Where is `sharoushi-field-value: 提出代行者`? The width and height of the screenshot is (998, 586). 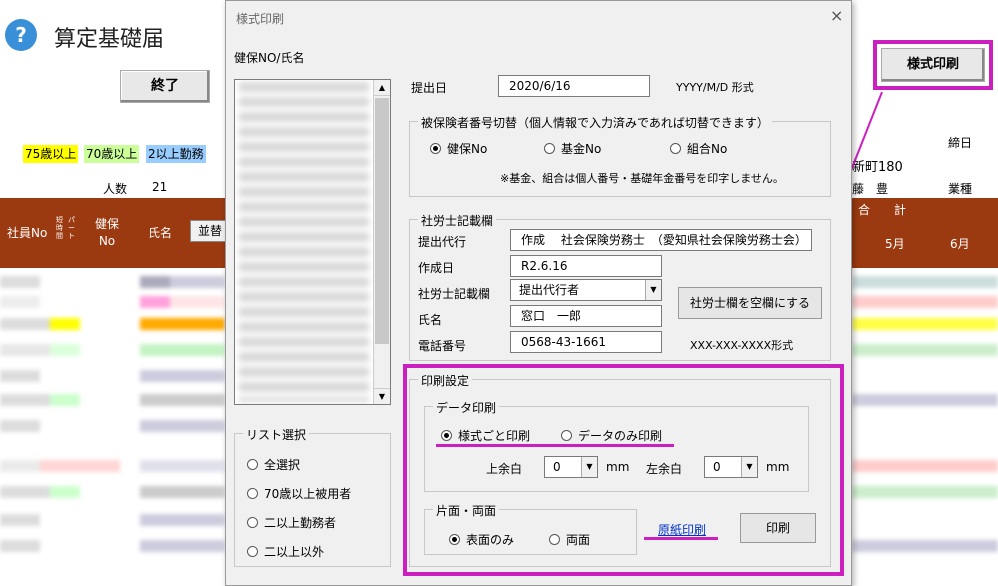 sharoushi-field-value: 提出代行者 is located at coordinates (549, 290).